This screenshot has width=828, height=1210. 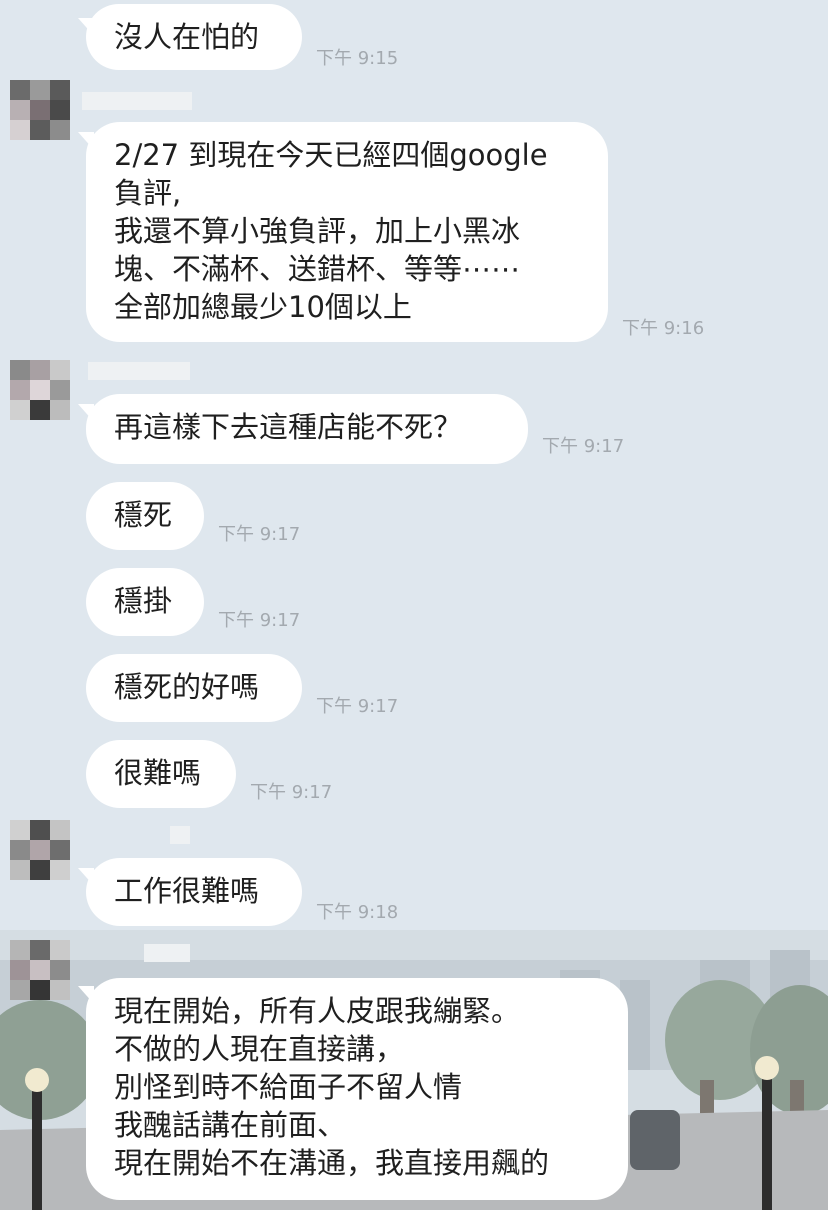 What do you see at coordinates (357, 58) in the screenshot?
I see `message-time: 下午 9:15` at bounding box center [357, 58].